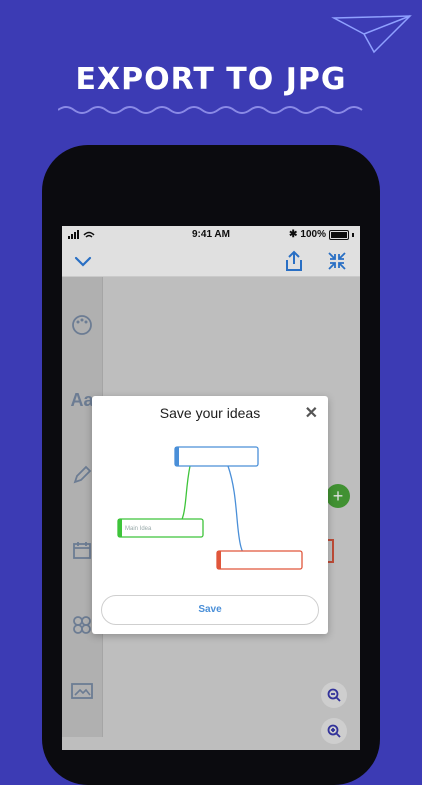  What do you see at coordinates (216, 456) in the screenshot?
I see `root-node` at bounding box center [216, 456].